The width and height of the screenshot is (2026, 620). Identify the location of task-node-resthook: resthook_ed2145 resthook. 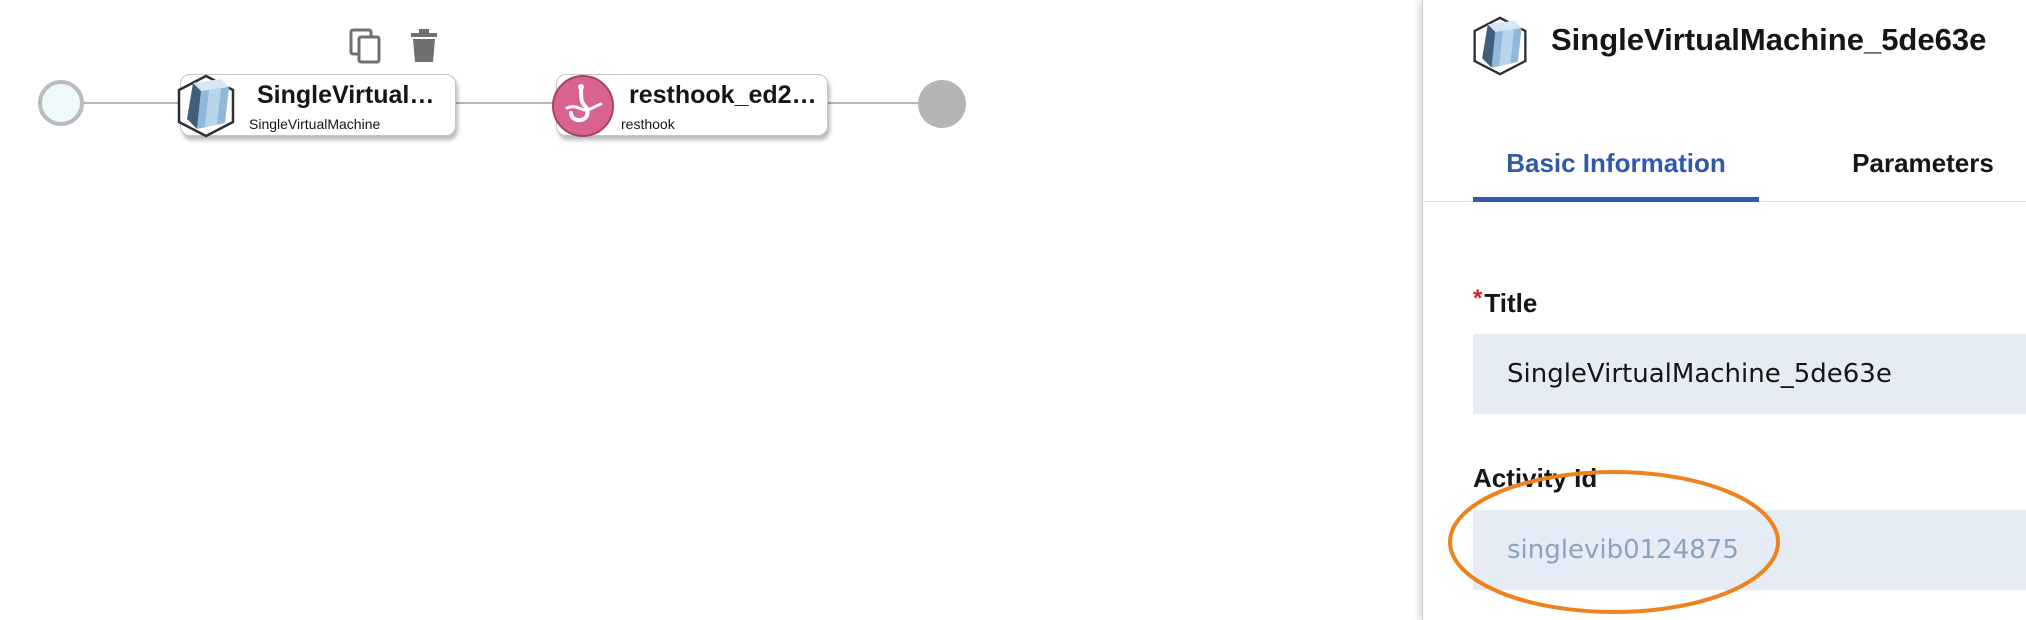
(690, 105).